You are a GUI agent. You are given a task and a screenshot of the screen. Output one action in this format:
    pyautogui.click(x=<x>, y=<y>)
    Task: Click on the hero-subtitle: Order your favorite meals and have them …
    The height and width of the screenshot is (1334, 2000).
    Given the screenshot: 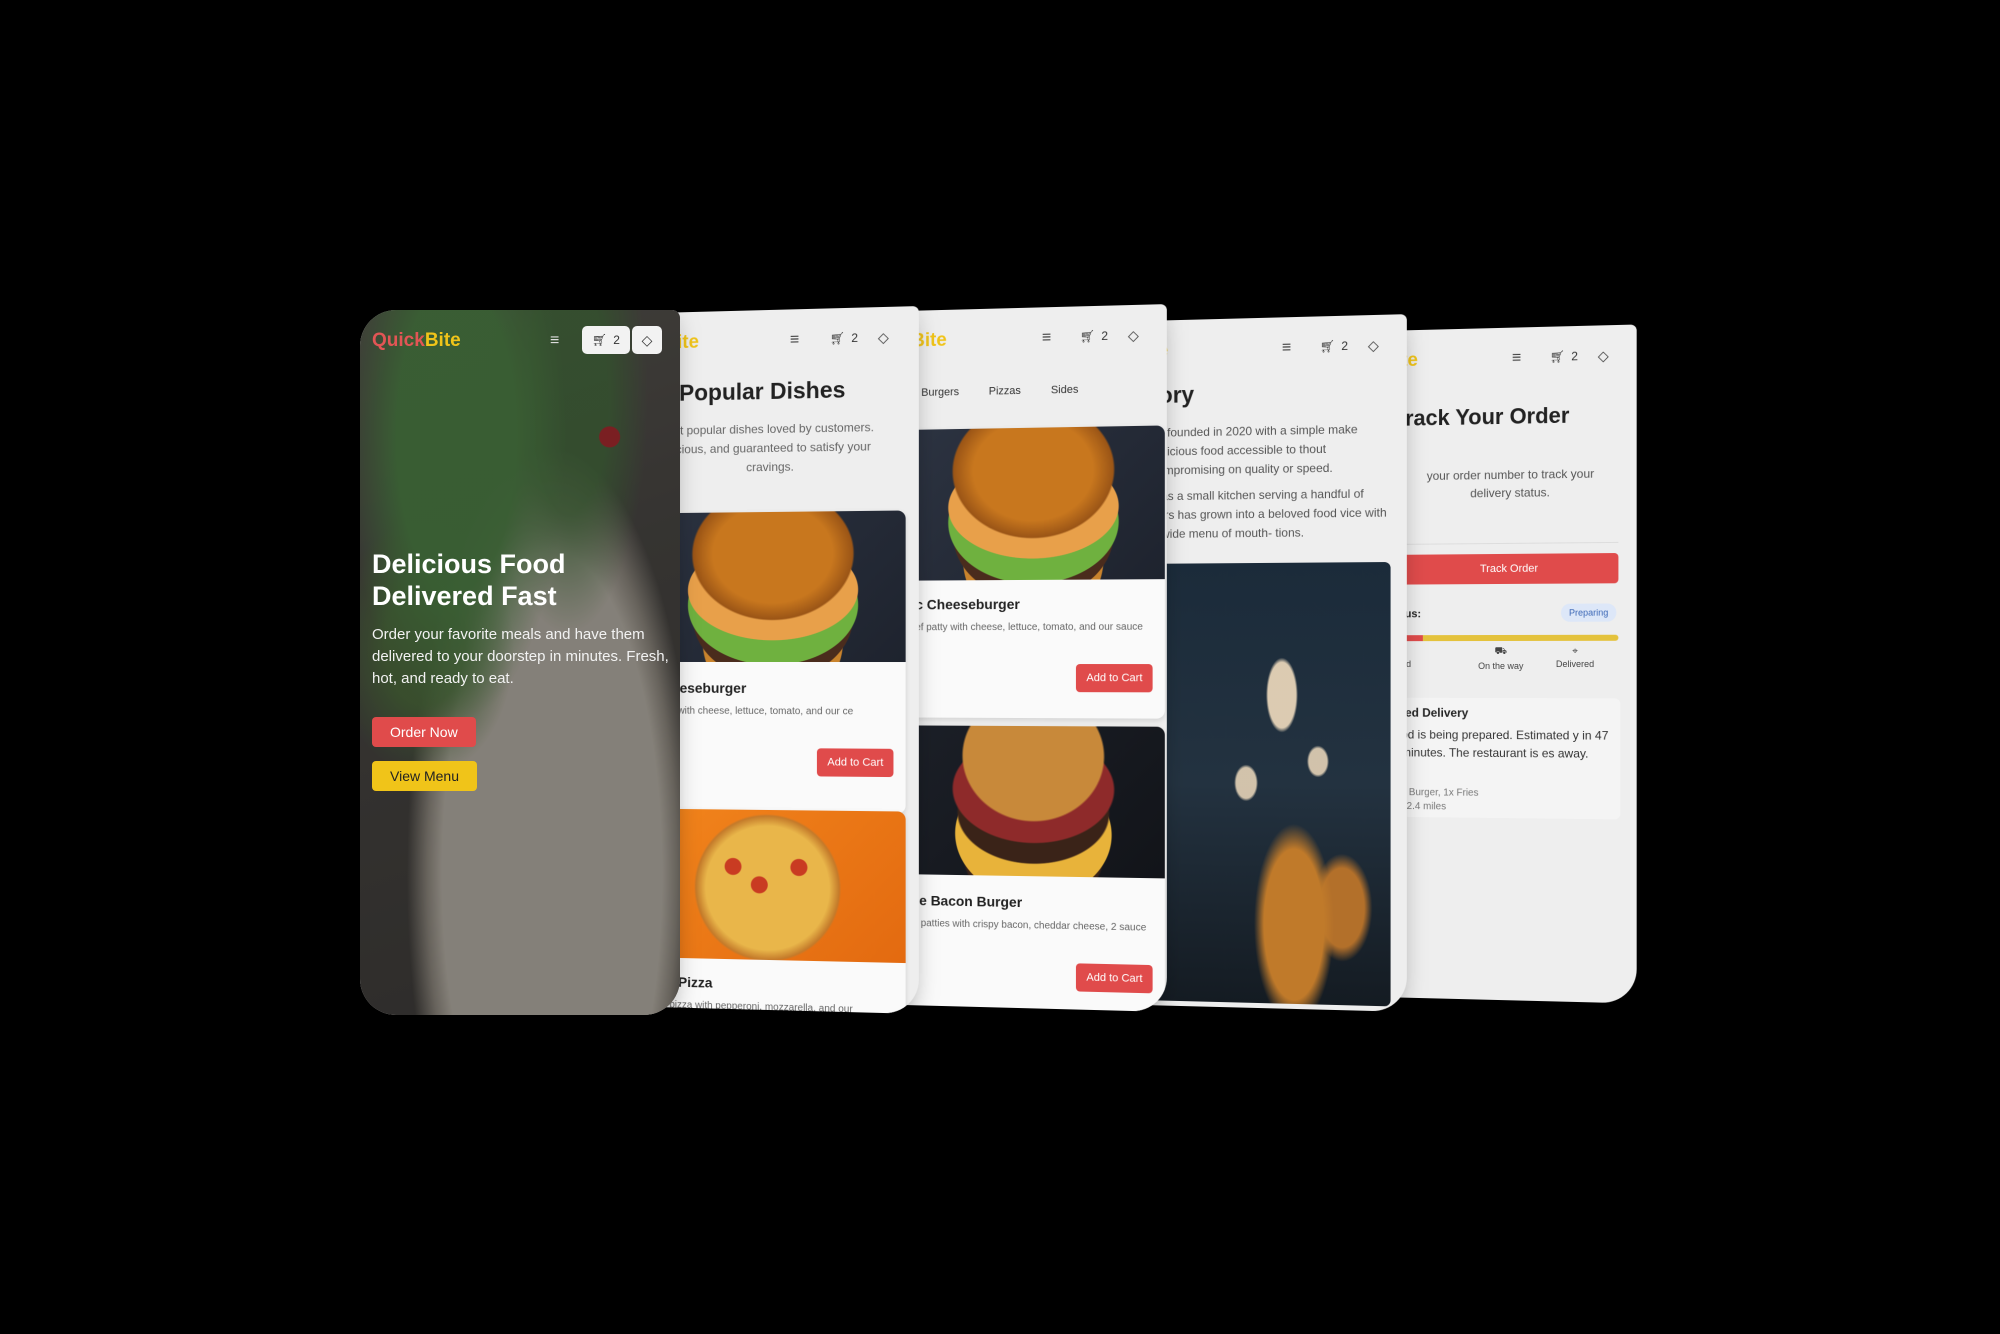 What is the action you would take?
    pyautogui.click(x=520, y=656)
    